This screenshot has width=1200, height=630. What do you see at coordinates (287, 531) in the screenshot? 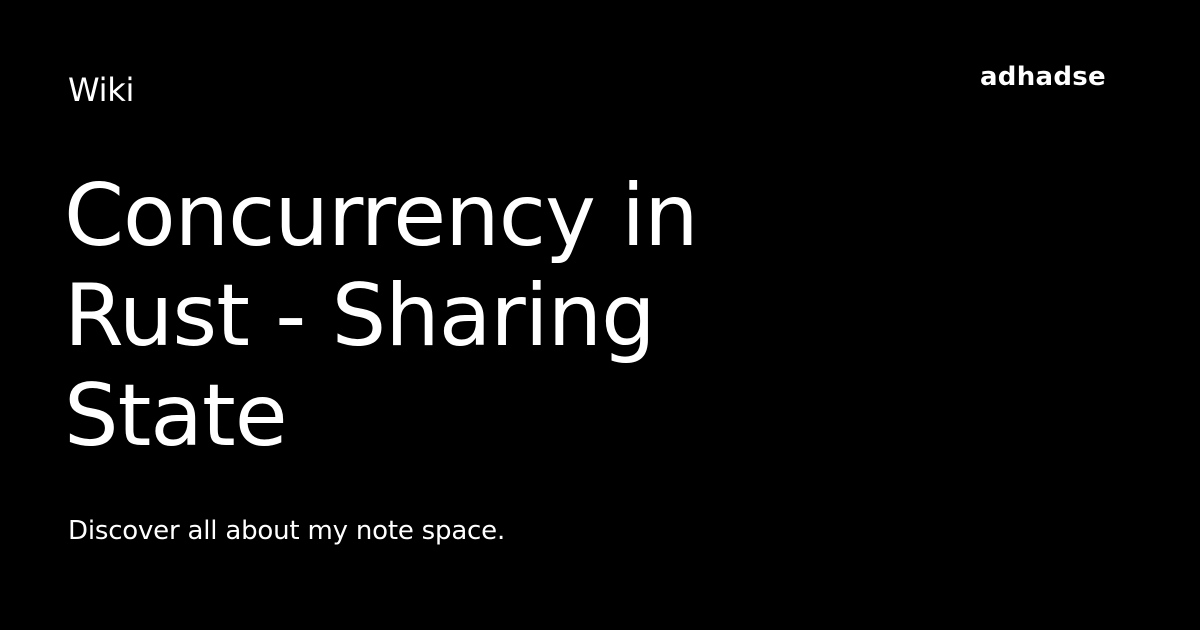
I see `page-subtitle: Discover all about my note space.` at bounding box center [287, 531].